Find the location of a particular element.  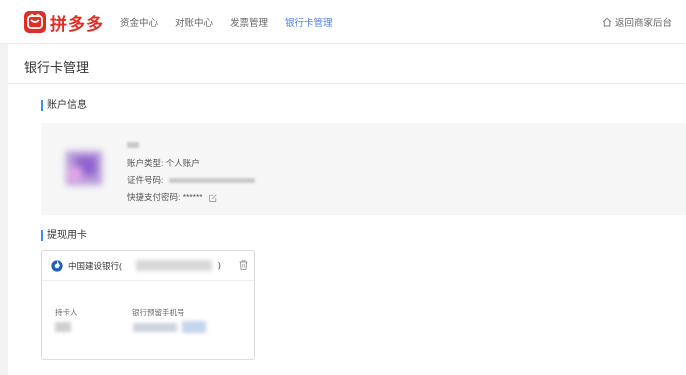

id-number-label: 证件号码: is located at coordinates (145, 180).